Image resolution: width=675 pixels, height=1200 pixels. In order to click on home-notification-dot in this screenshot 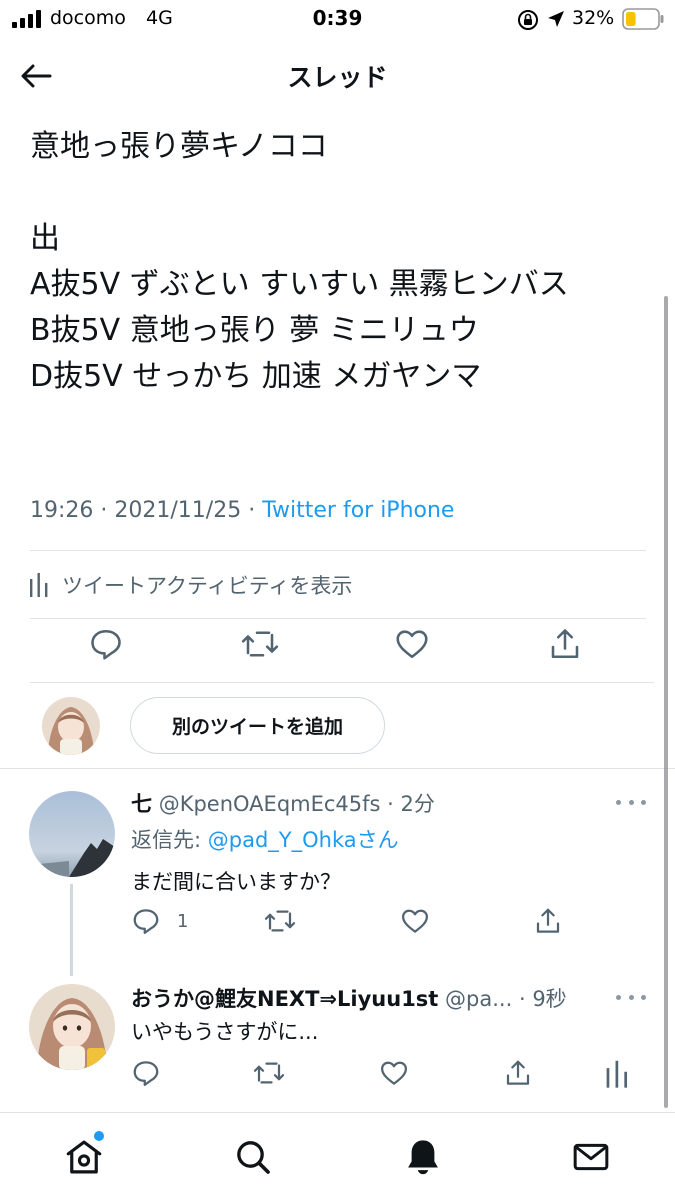, I will do `click(99, 1136)`.